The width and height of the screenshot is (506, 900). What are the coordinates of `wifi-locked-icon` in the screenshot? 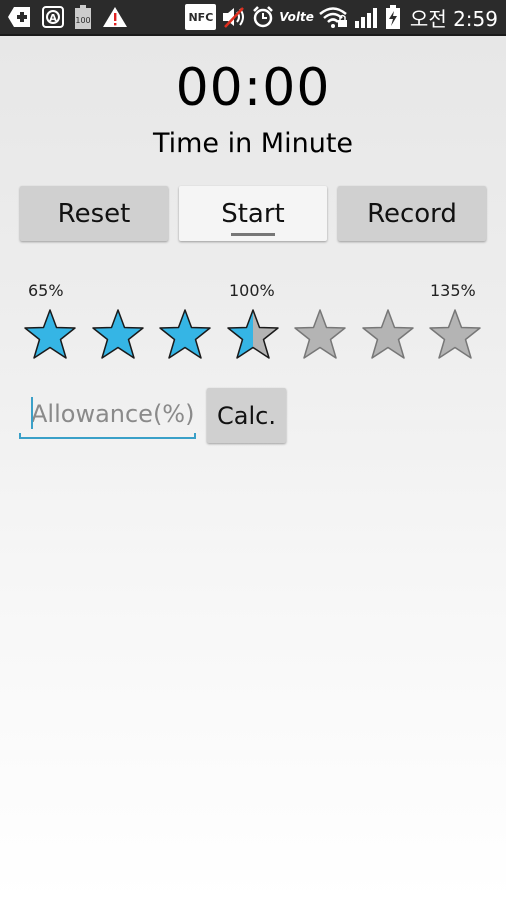 It's located at (334, 17).